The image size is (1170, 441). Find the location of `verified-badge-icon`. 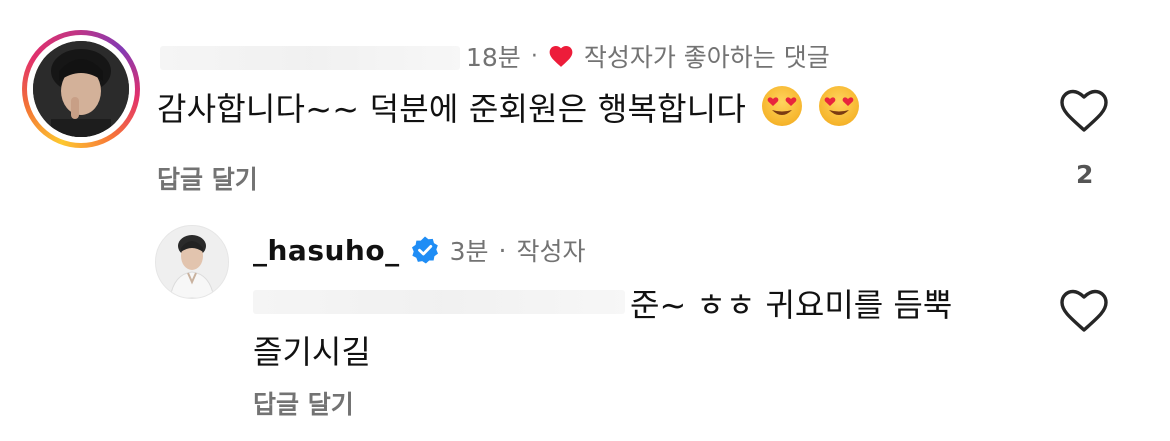

verified-badge-icon is located at coordinates (424, 250).